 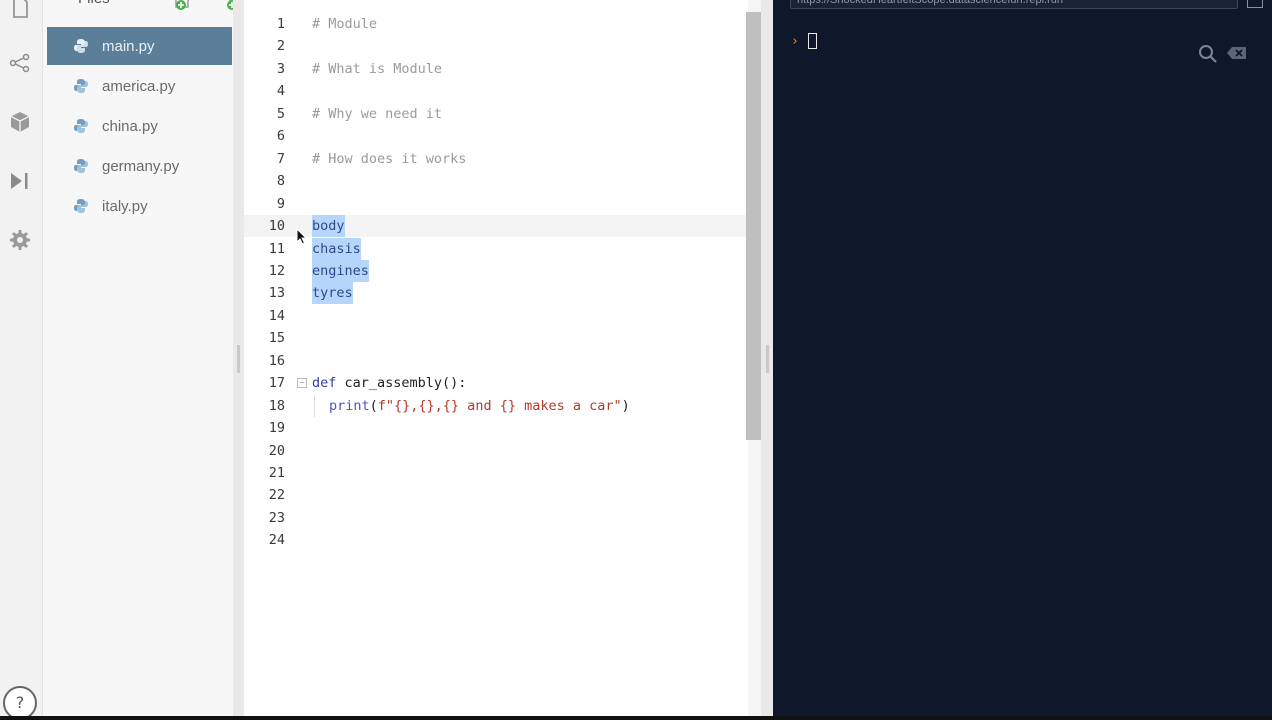 What do you see at coordinates (496, 69) in the screenshot?
I see `code-line: 3 # What is Module` at bounding box center [496, 69].